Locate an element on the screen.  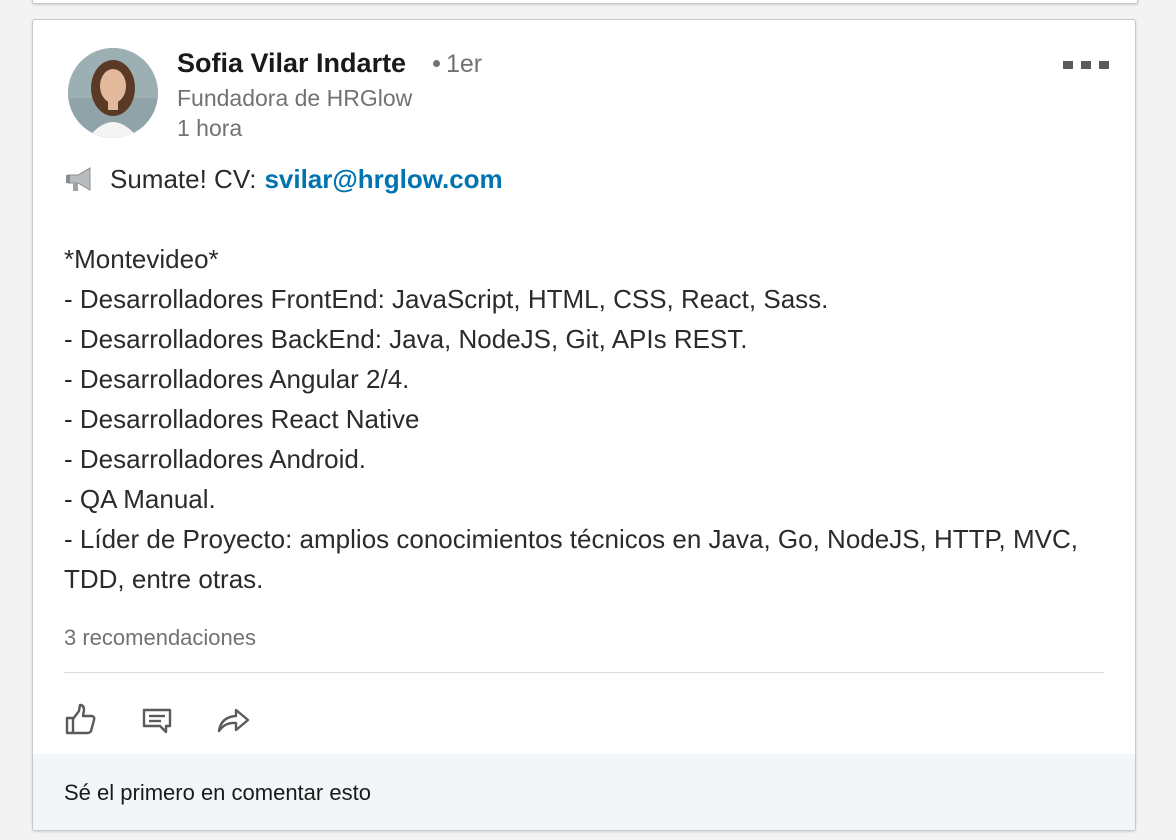
comments-section: Sé el primero en comentar esto is located at coordinates (584, 792).